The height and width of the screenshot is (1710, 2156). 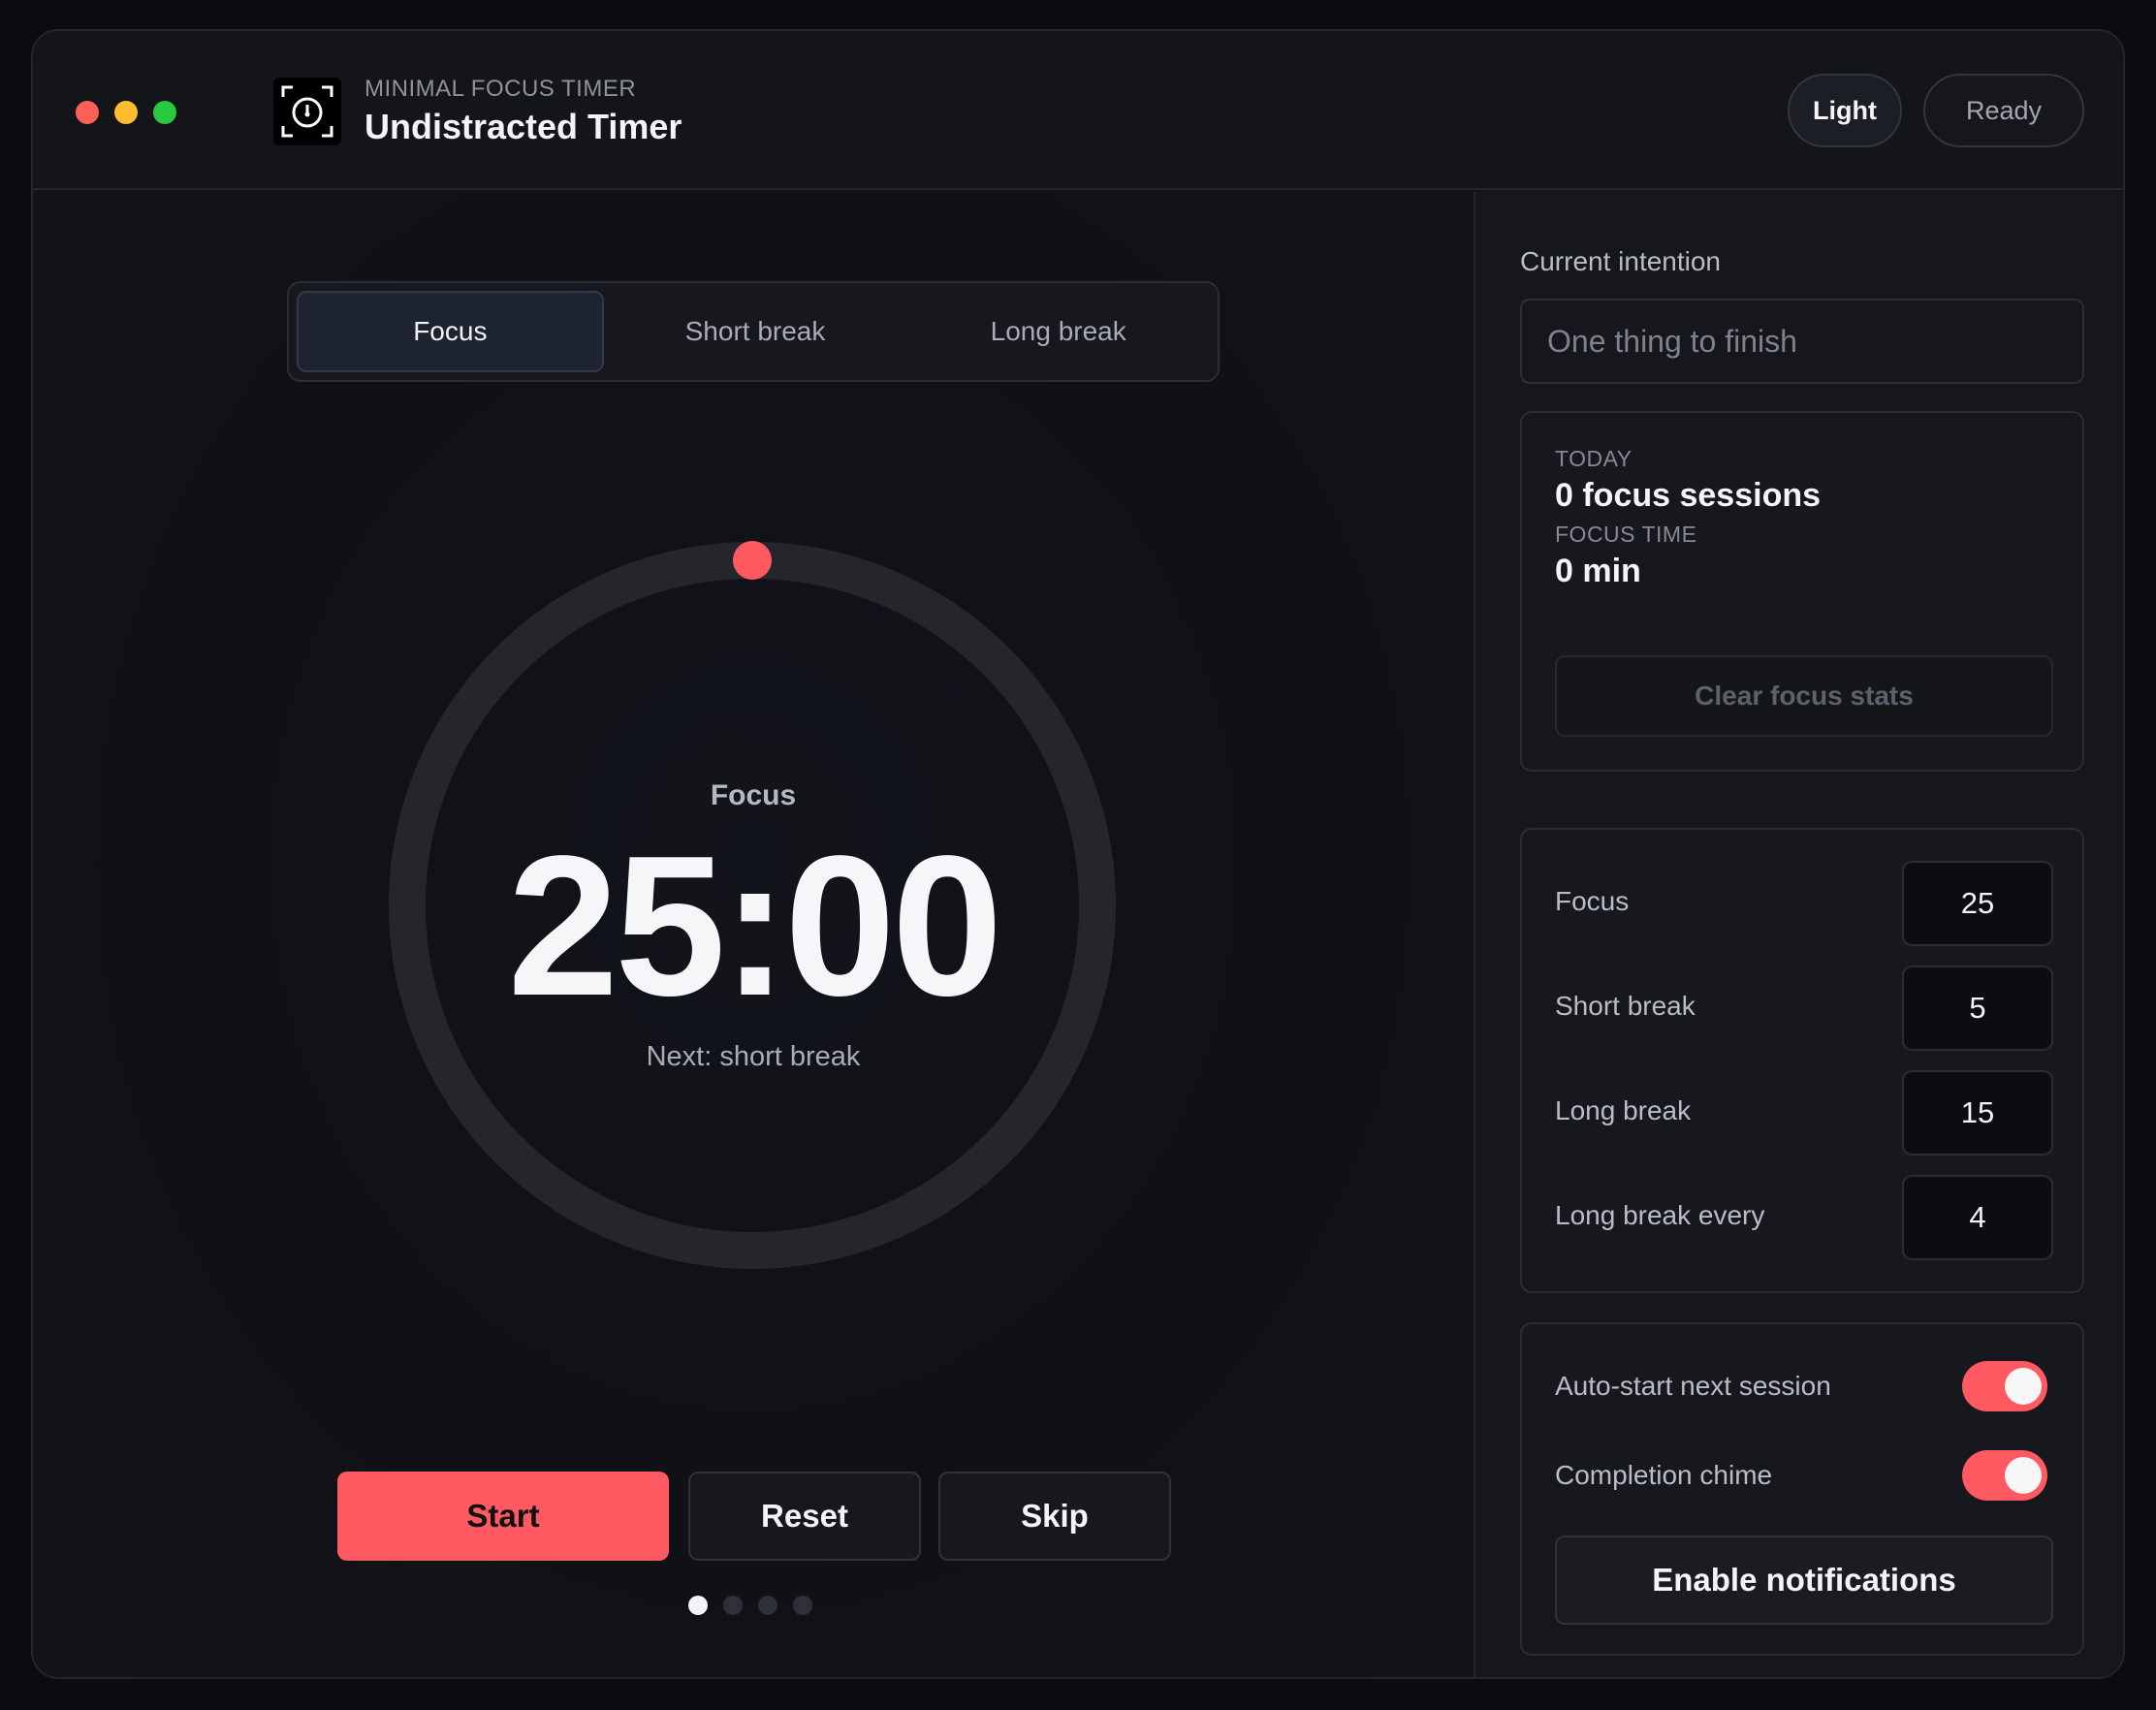 What do you see at coordinates (1058, 331) in the screenshot?
I see `tab-long-break: Long break` at bounding box center [1058, 331].